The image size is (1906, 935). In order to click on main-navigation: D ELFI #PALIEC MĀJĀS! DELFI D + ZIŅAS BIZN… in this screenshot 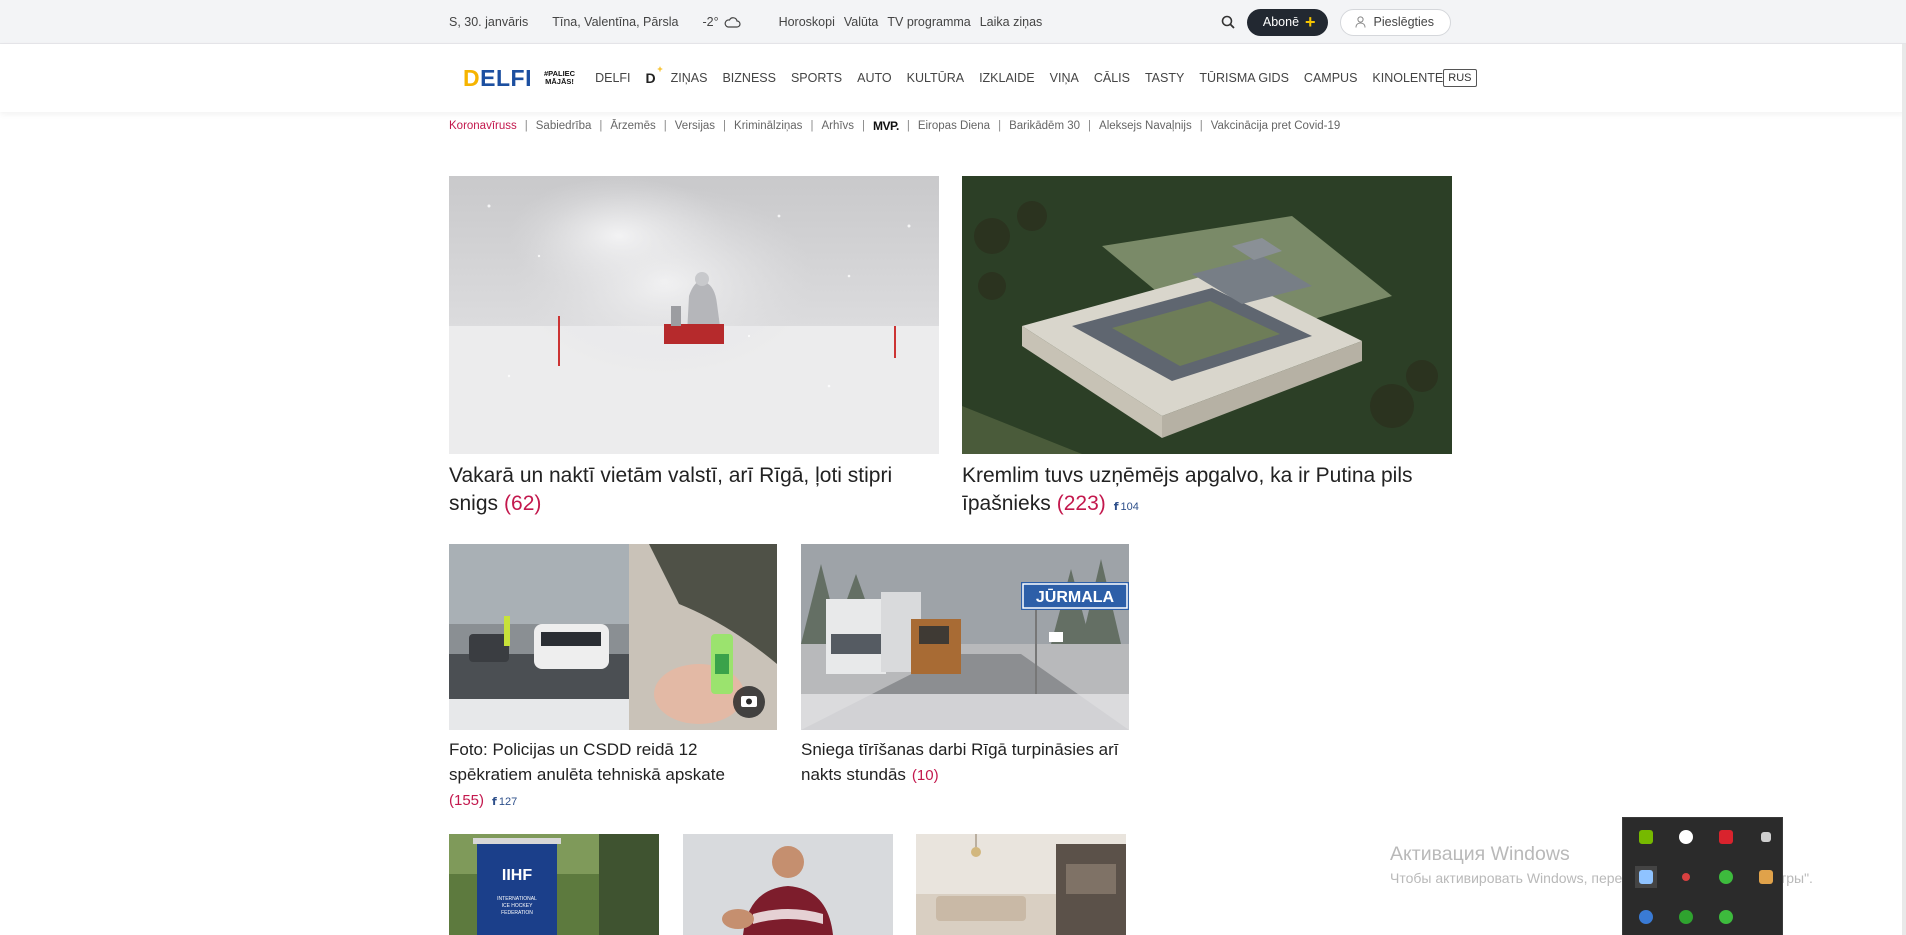, I will do `click(953, 78)`.